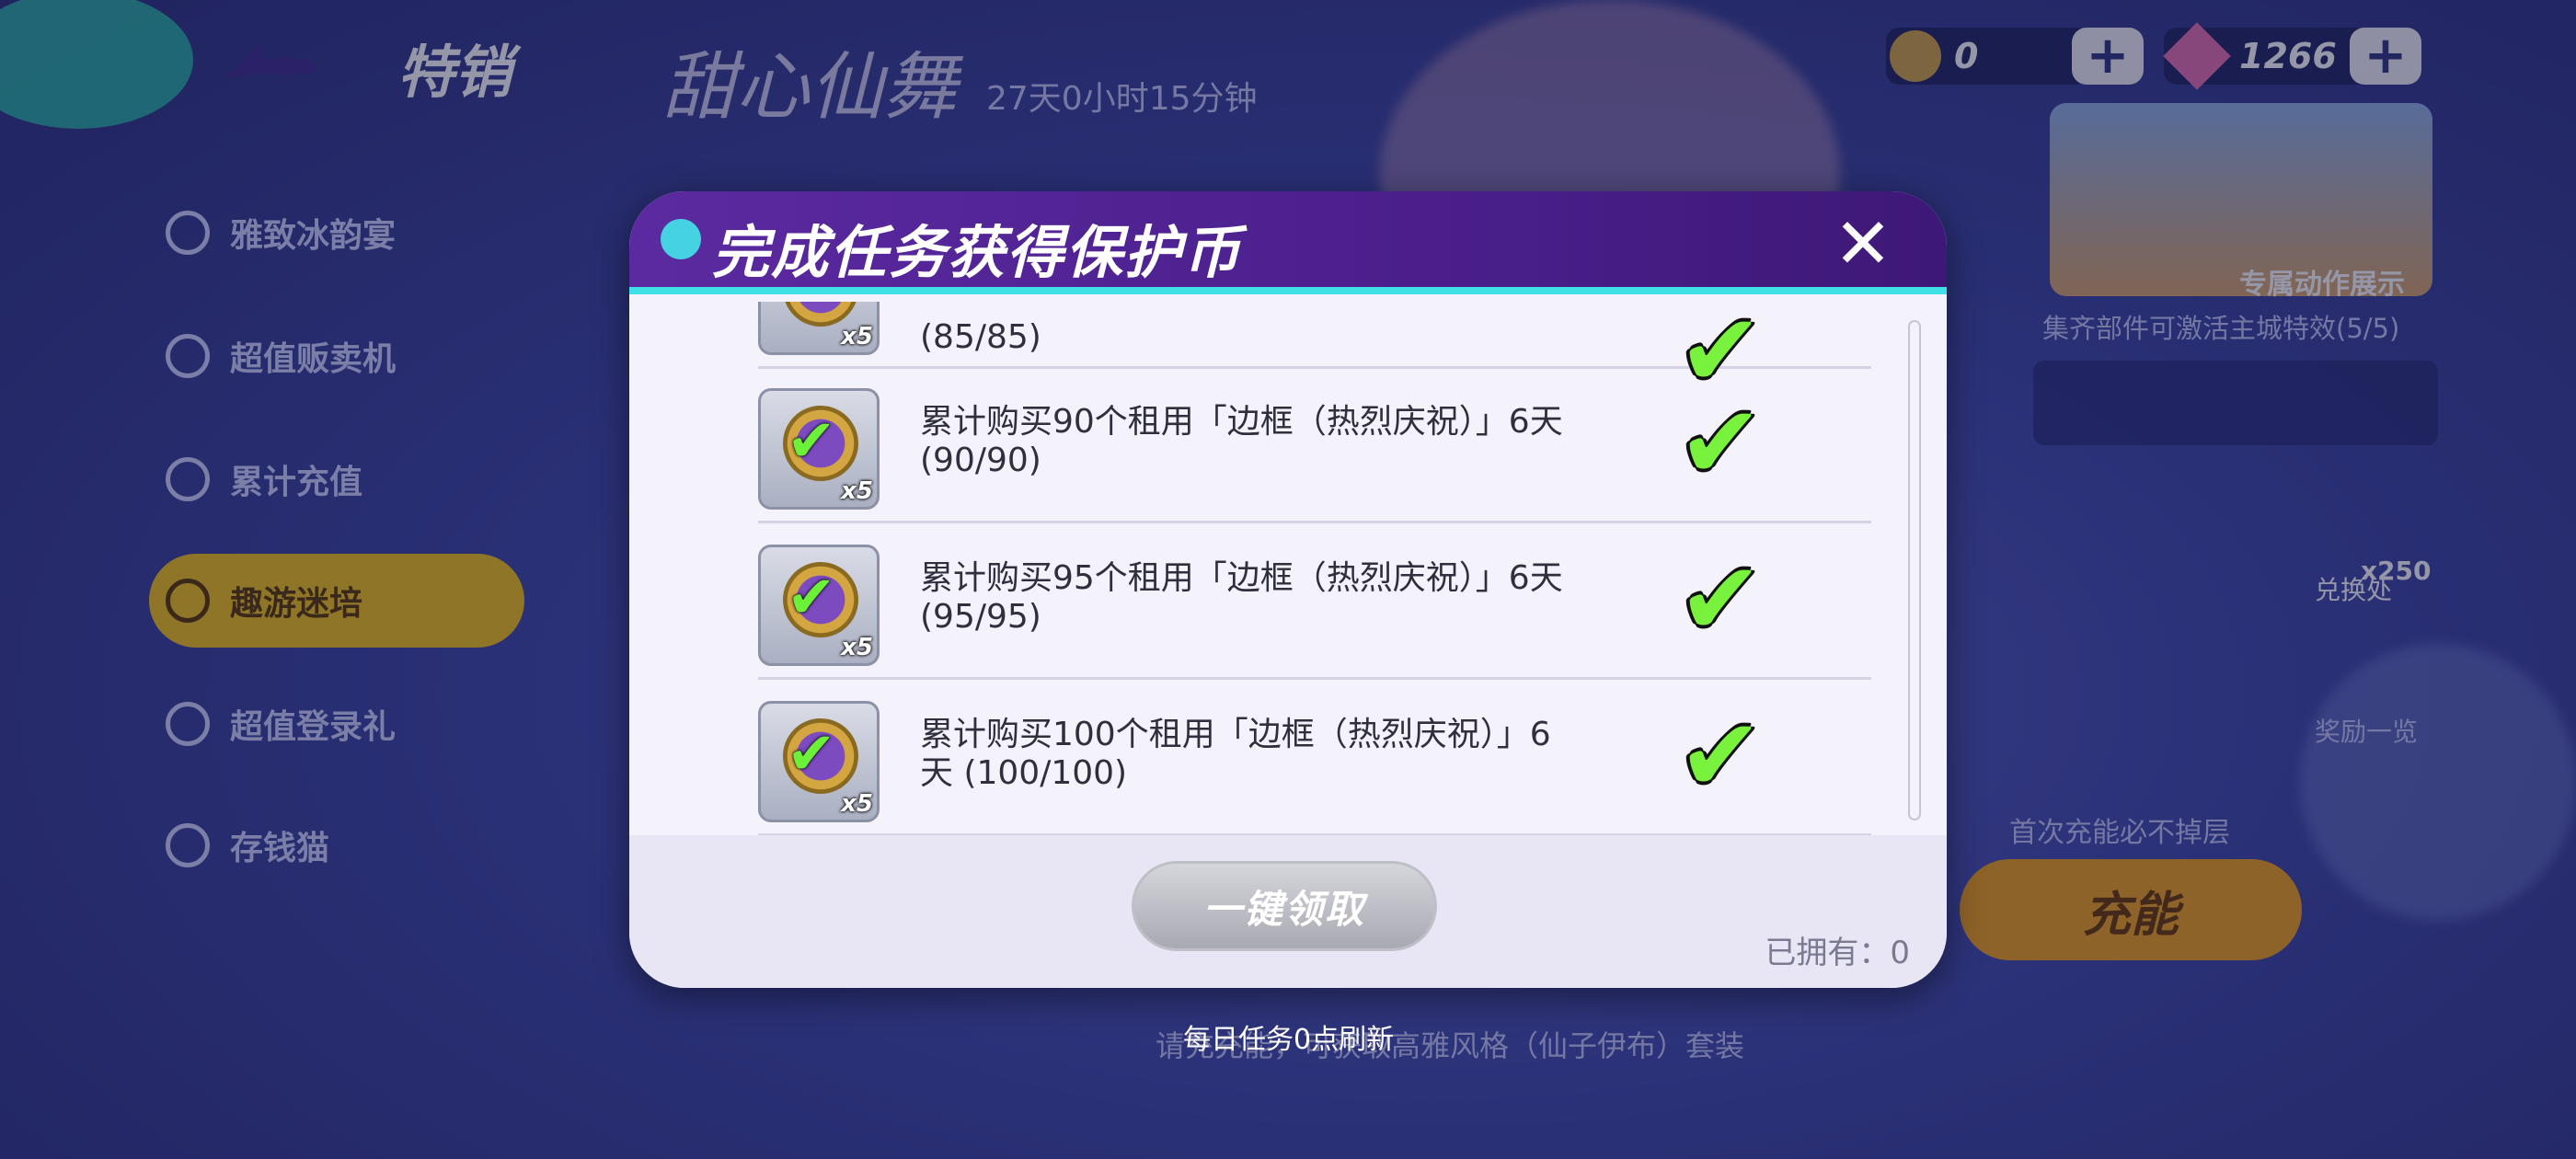 The width and height of the screenshot is (2576, 1159). I want to click on task-row: x5 (85/85) ✔, so click(1314, 351).